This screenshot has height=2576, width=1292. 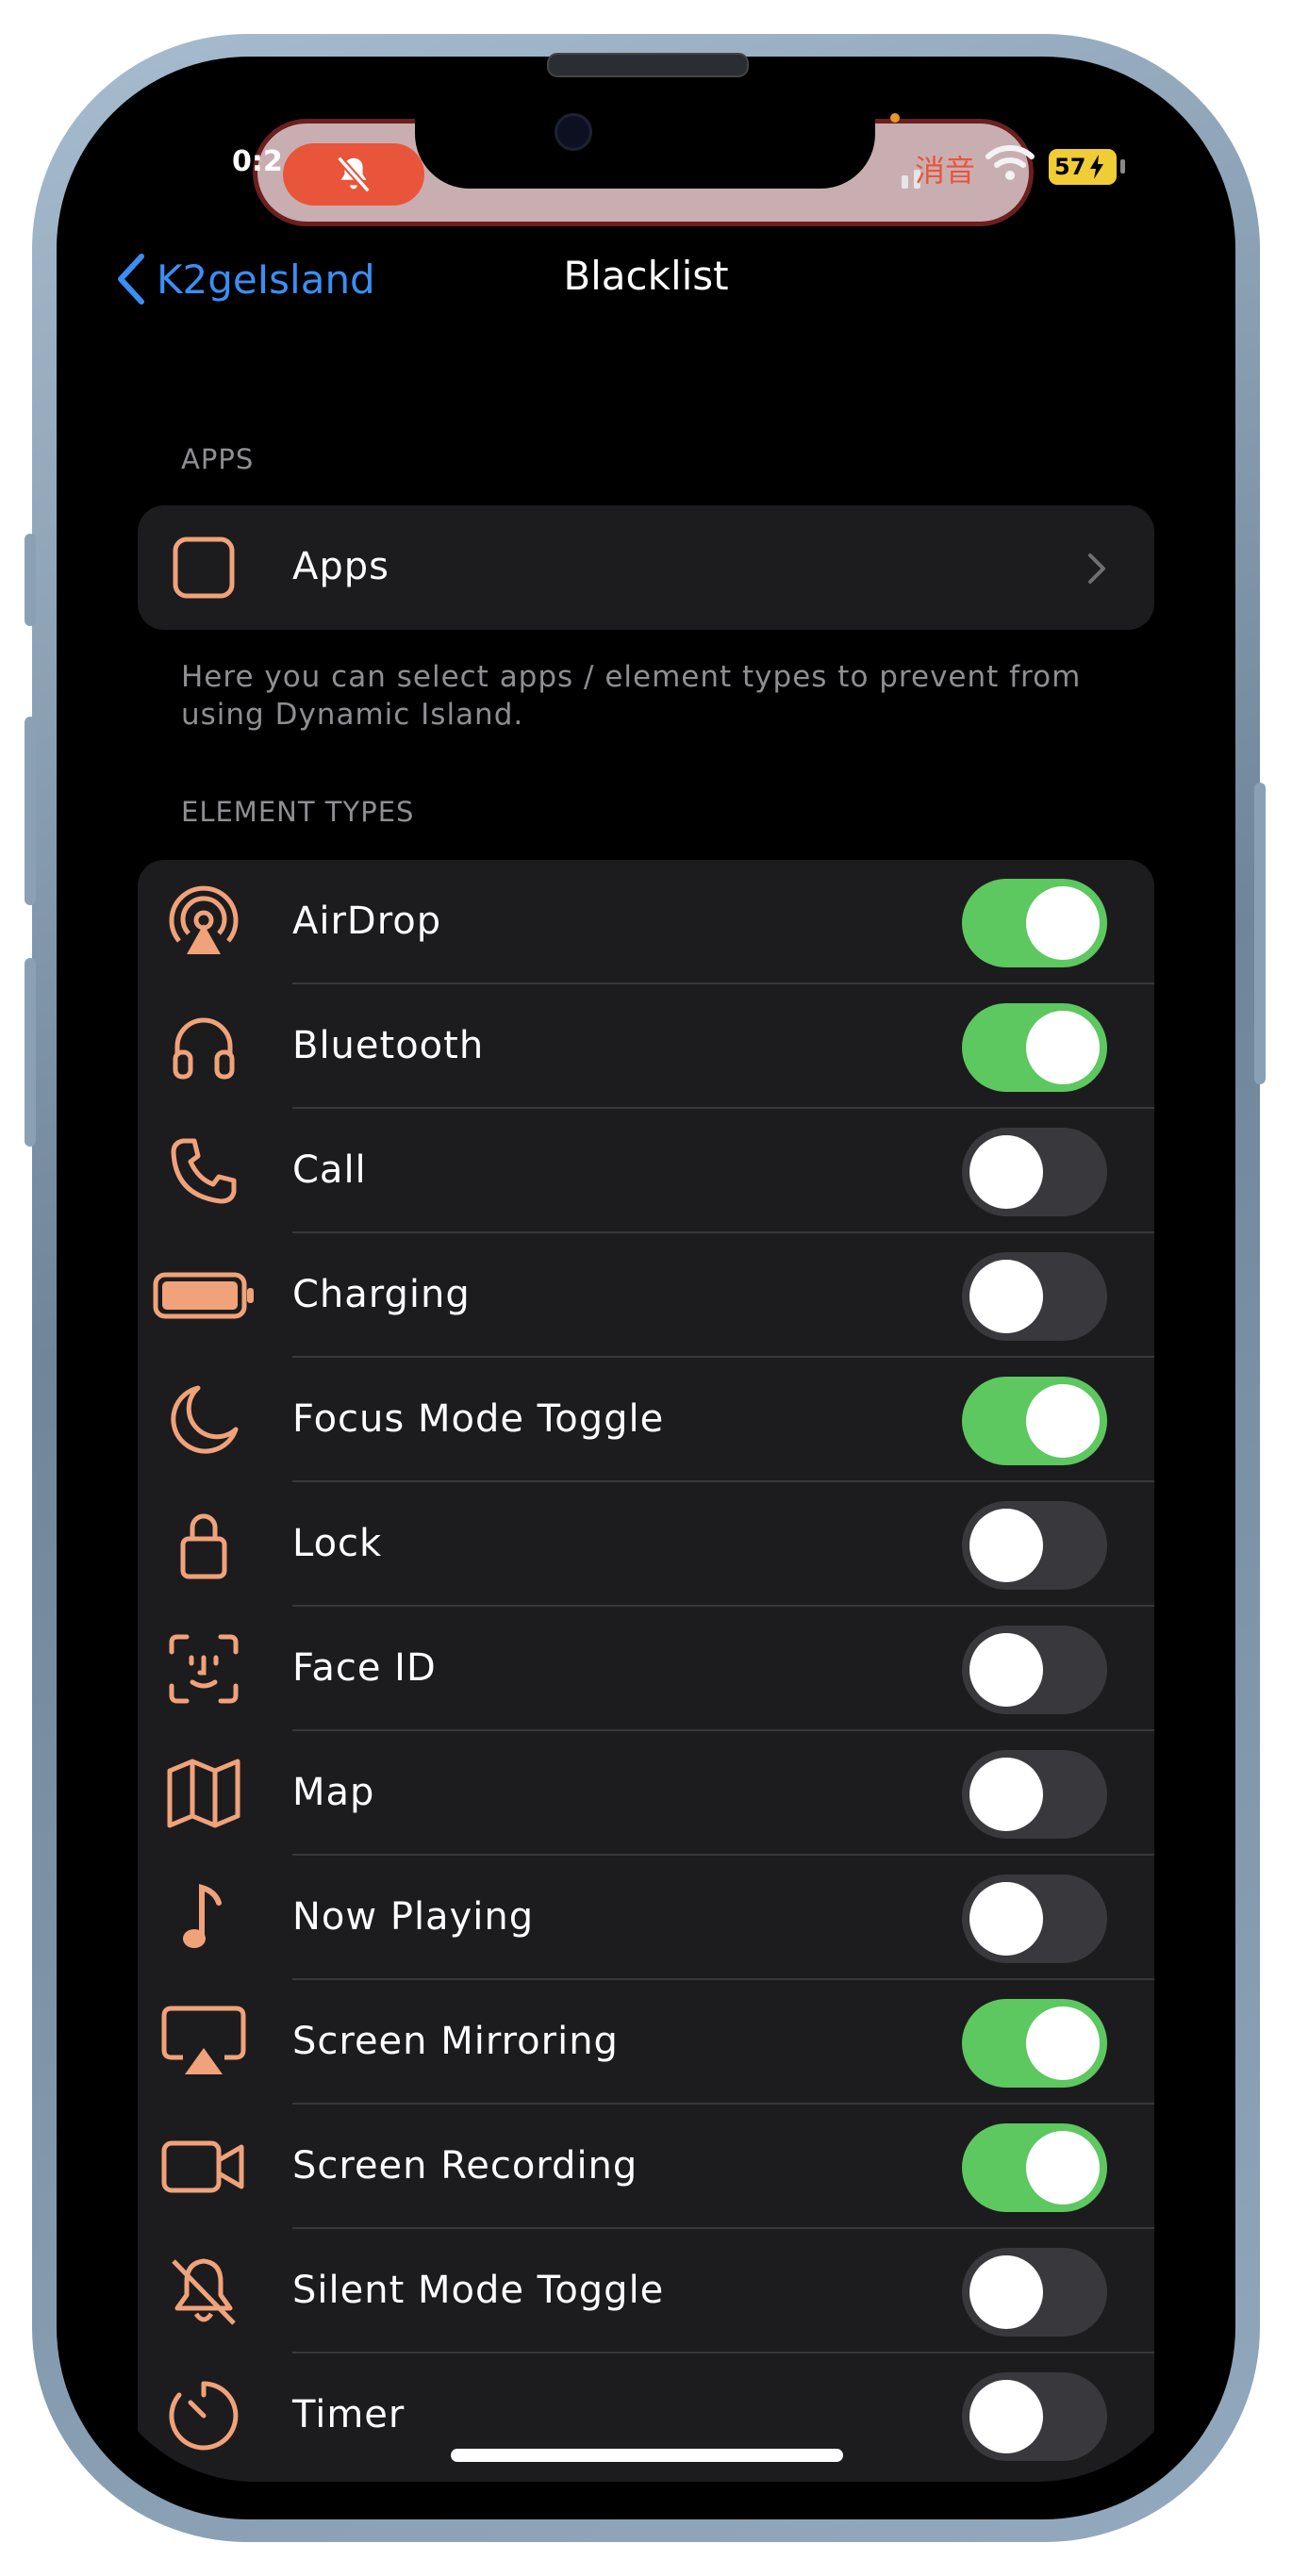 I want to click on element-row-face-id: Face ID, so click(x=646, y=1669).